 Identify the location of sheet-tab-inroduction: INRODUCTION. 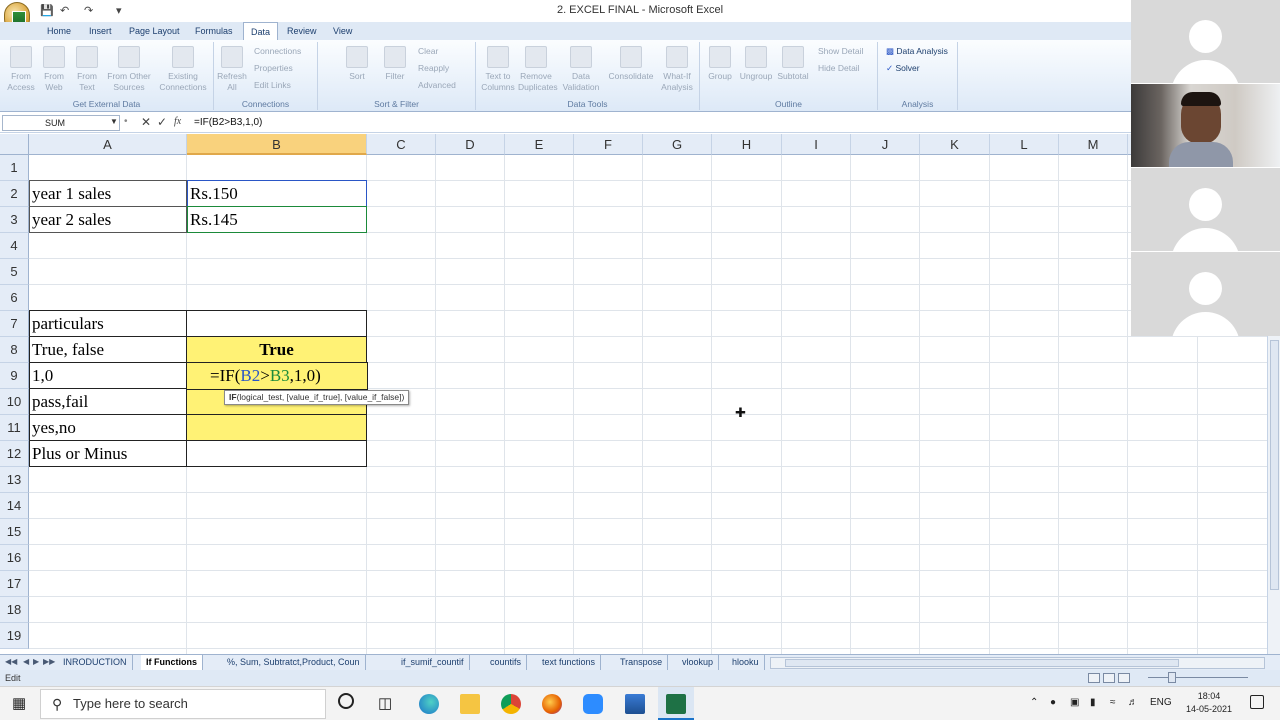
(95, 662).